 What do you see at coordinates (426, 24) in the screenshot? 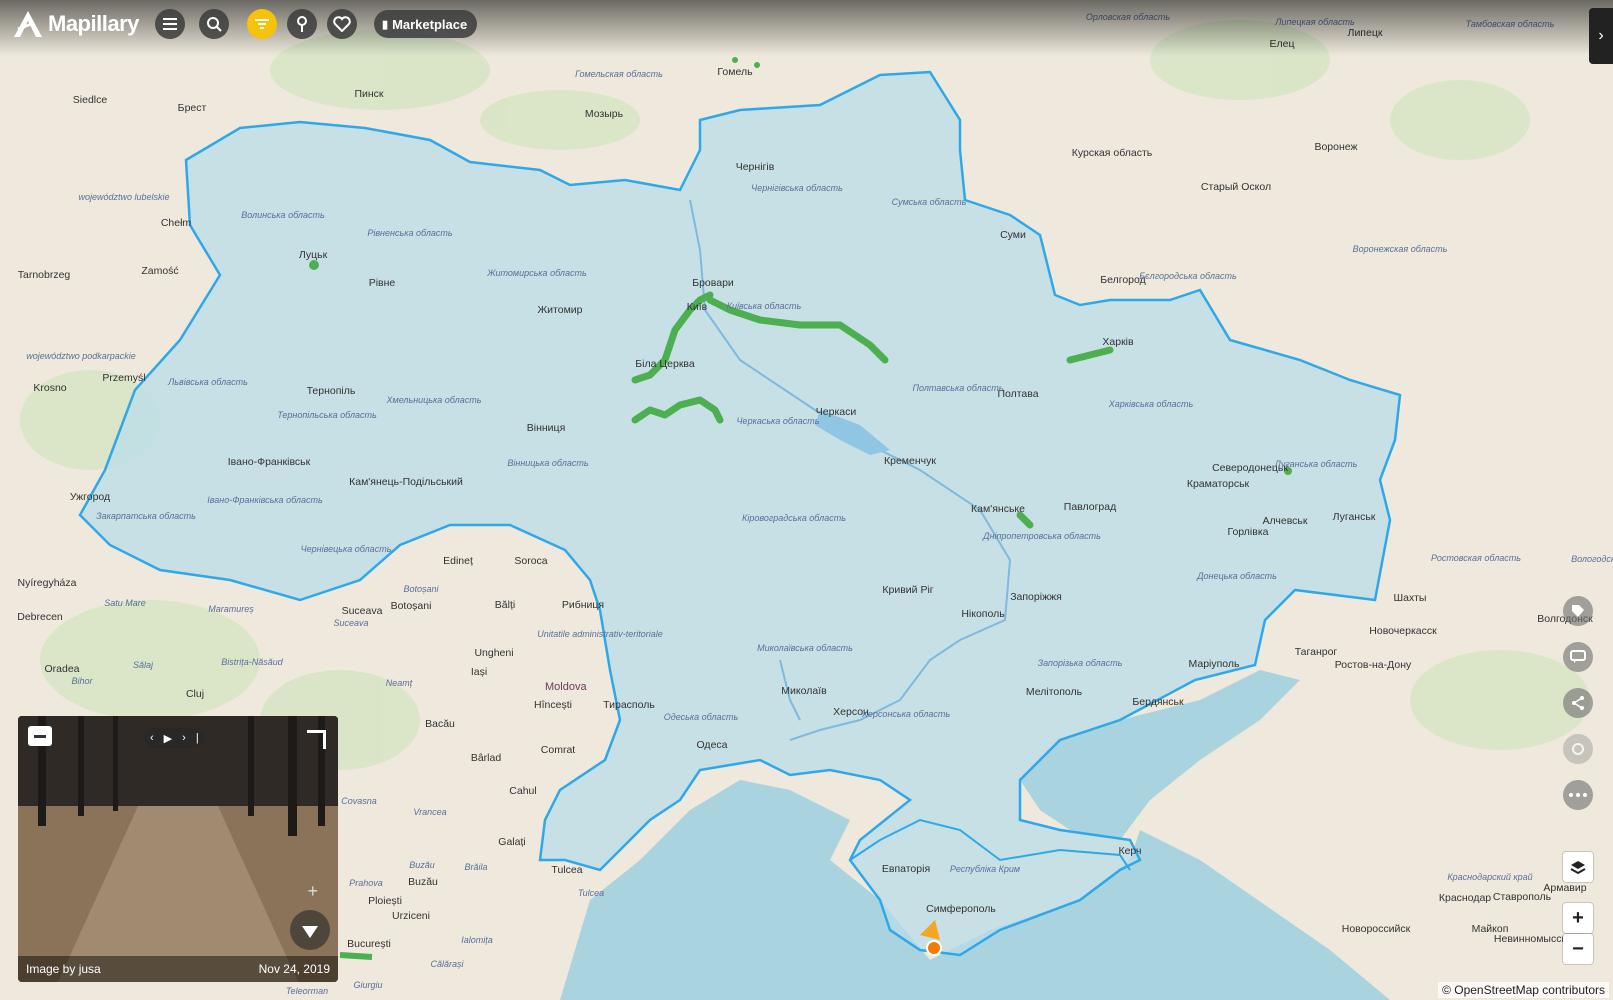
I see `marketplace-button: ▮ Marketplace` at bounding box center [426, 24].